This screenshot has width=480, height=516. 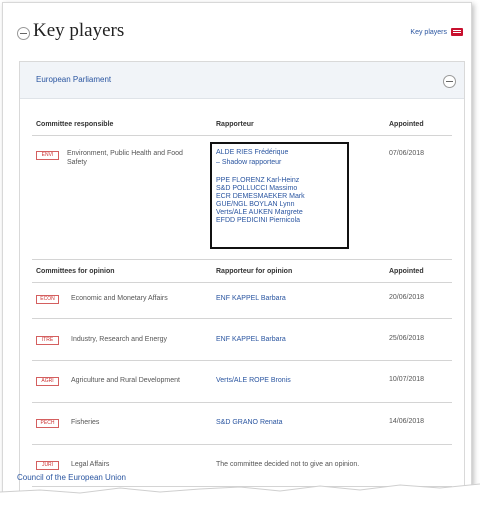 What do you see at coordinates (47, 465) in the screenshot?
I see `committee-tag: JURI` at bounding box center [47, 465].